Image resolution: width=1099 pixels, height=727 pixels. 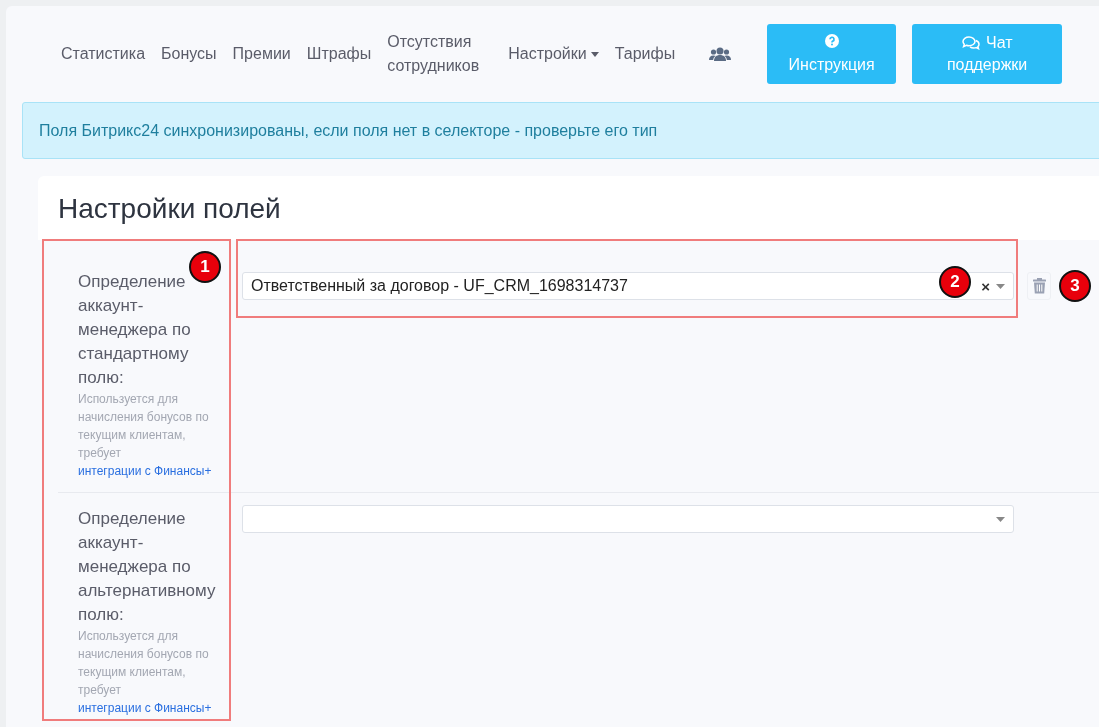 I want to click on delete-button, so click(x=1039, y=286).